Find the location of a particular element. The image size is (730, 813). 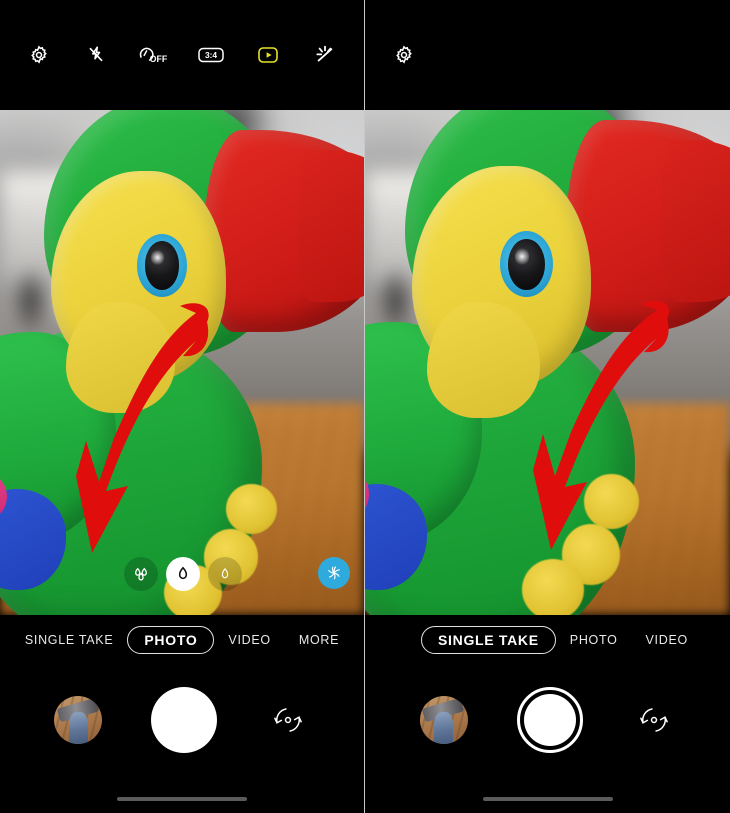

mode-more: MORE is located at coordinates (319, 640).